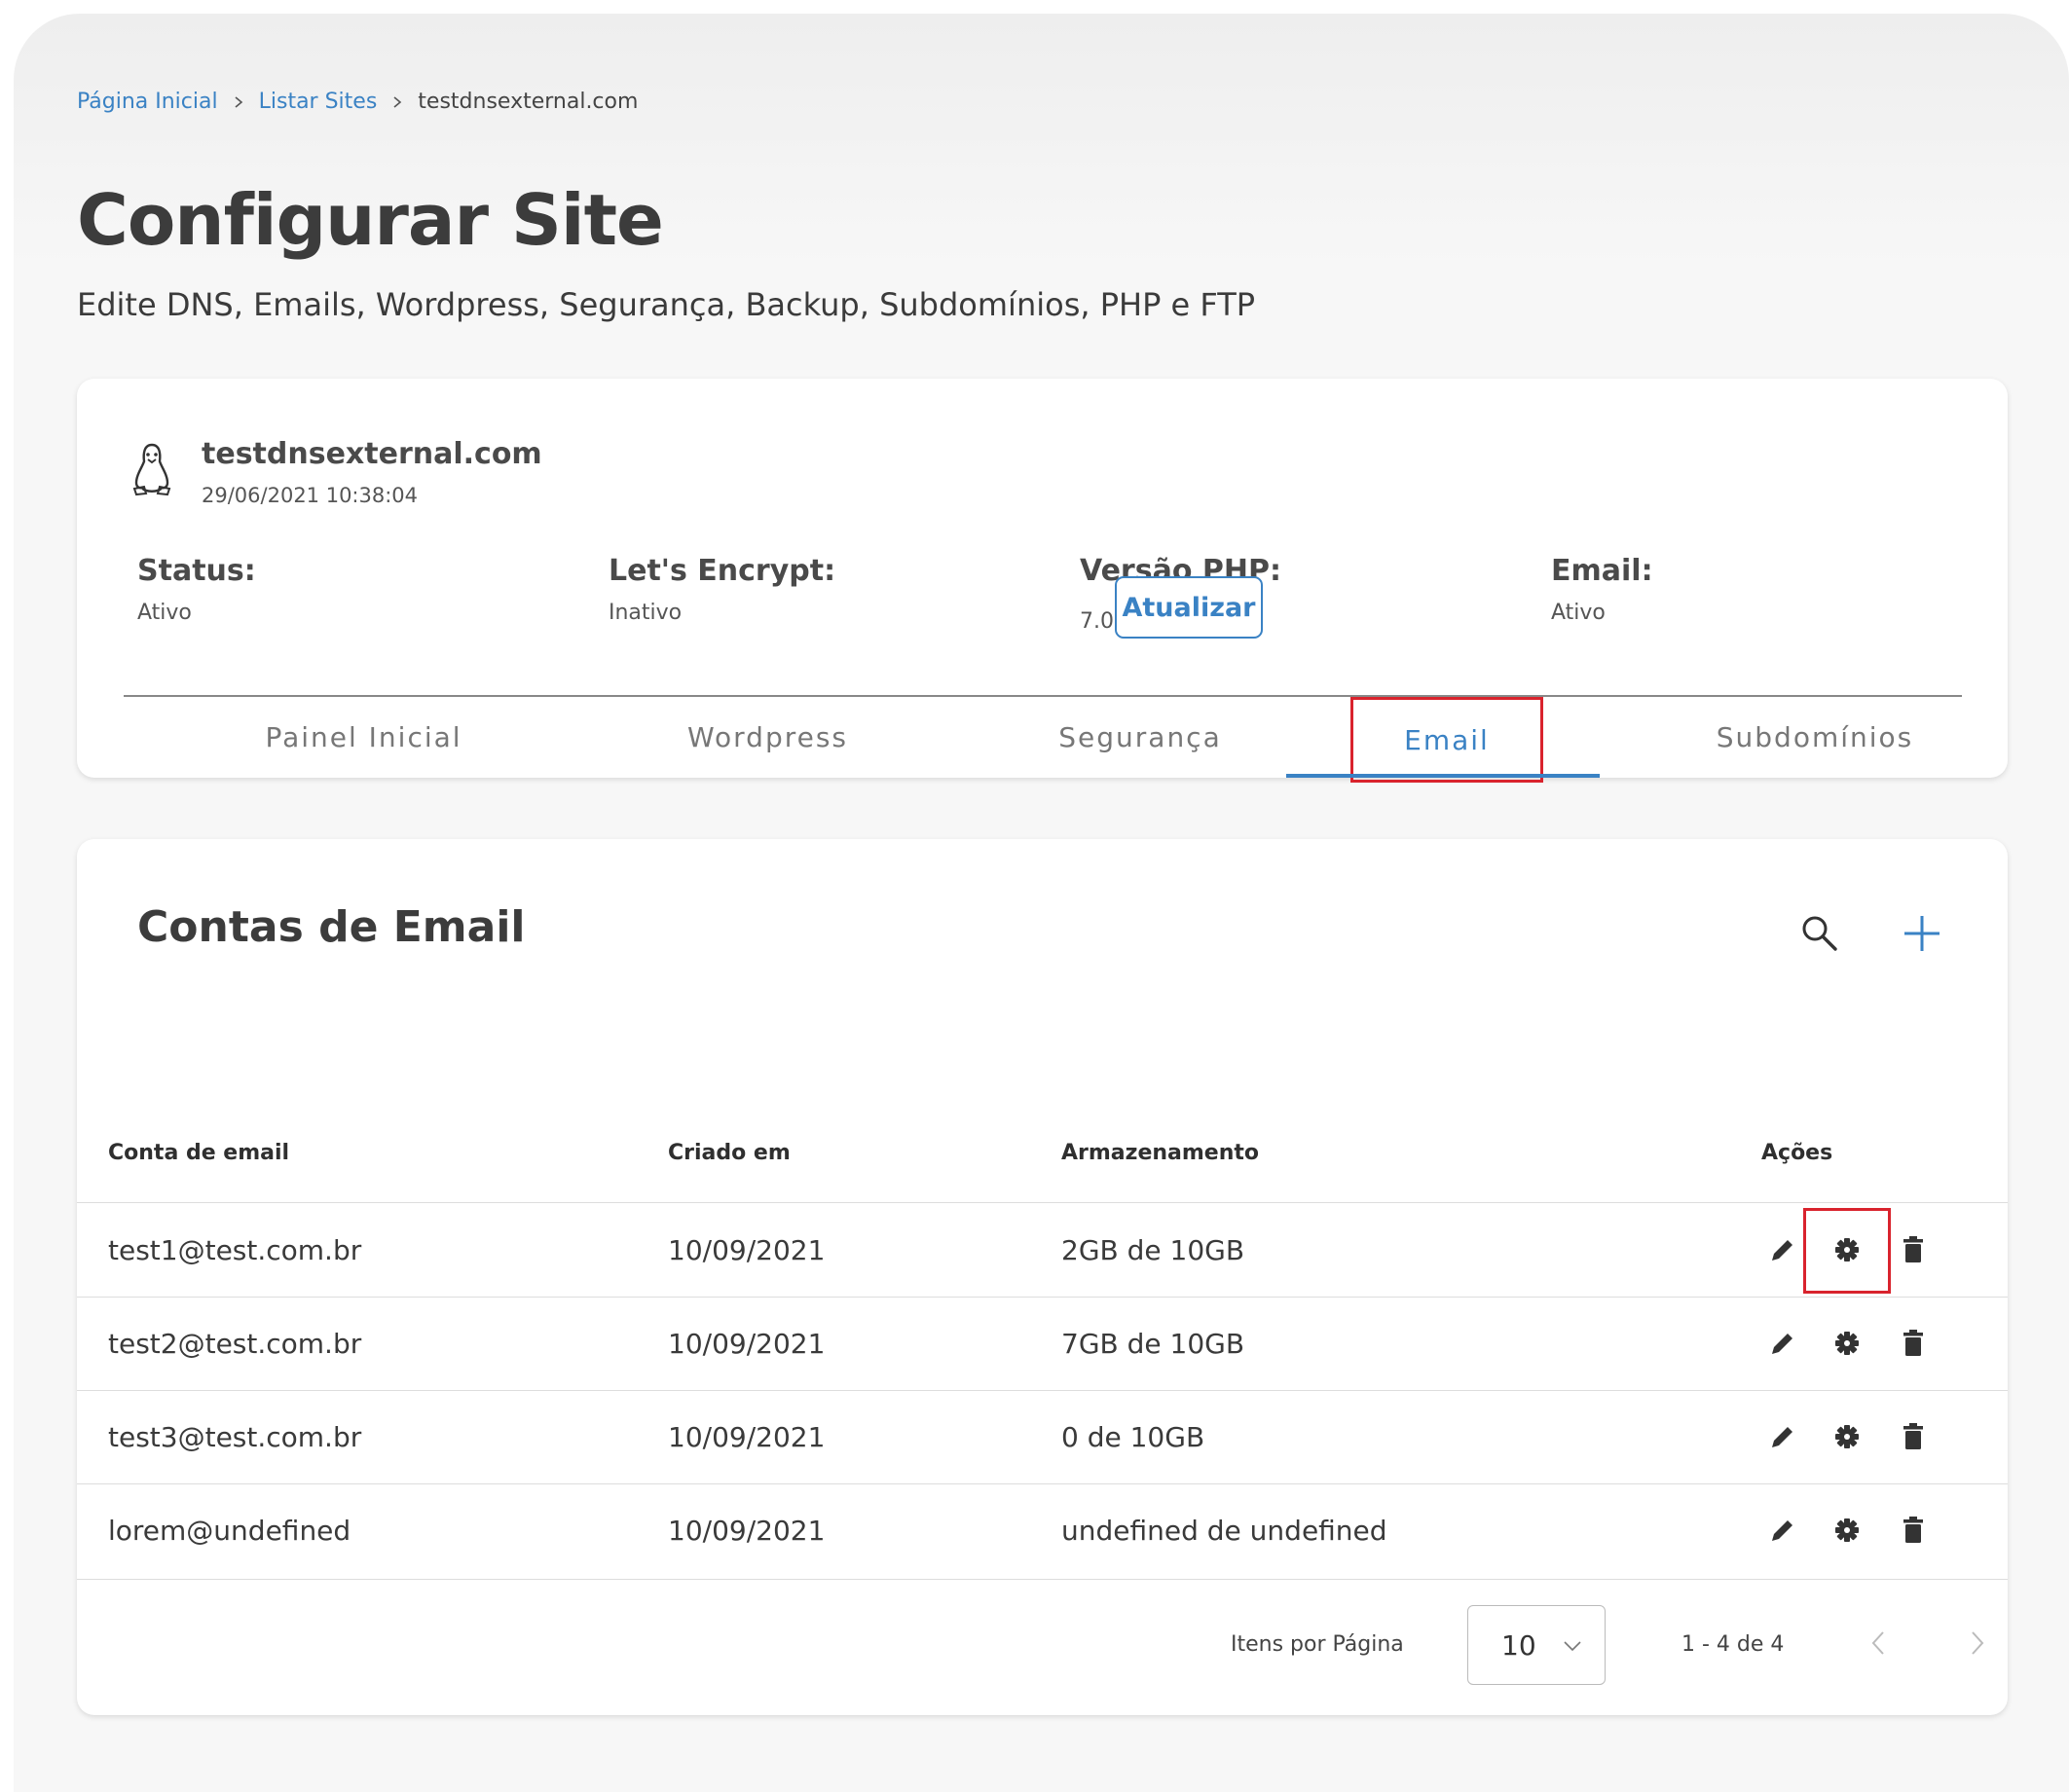 The image size is (2069, 1792). Describe the element at coordinates (1815, 737) in the screenshot. I see `tab-subdominios: Subdomínios` at that location.